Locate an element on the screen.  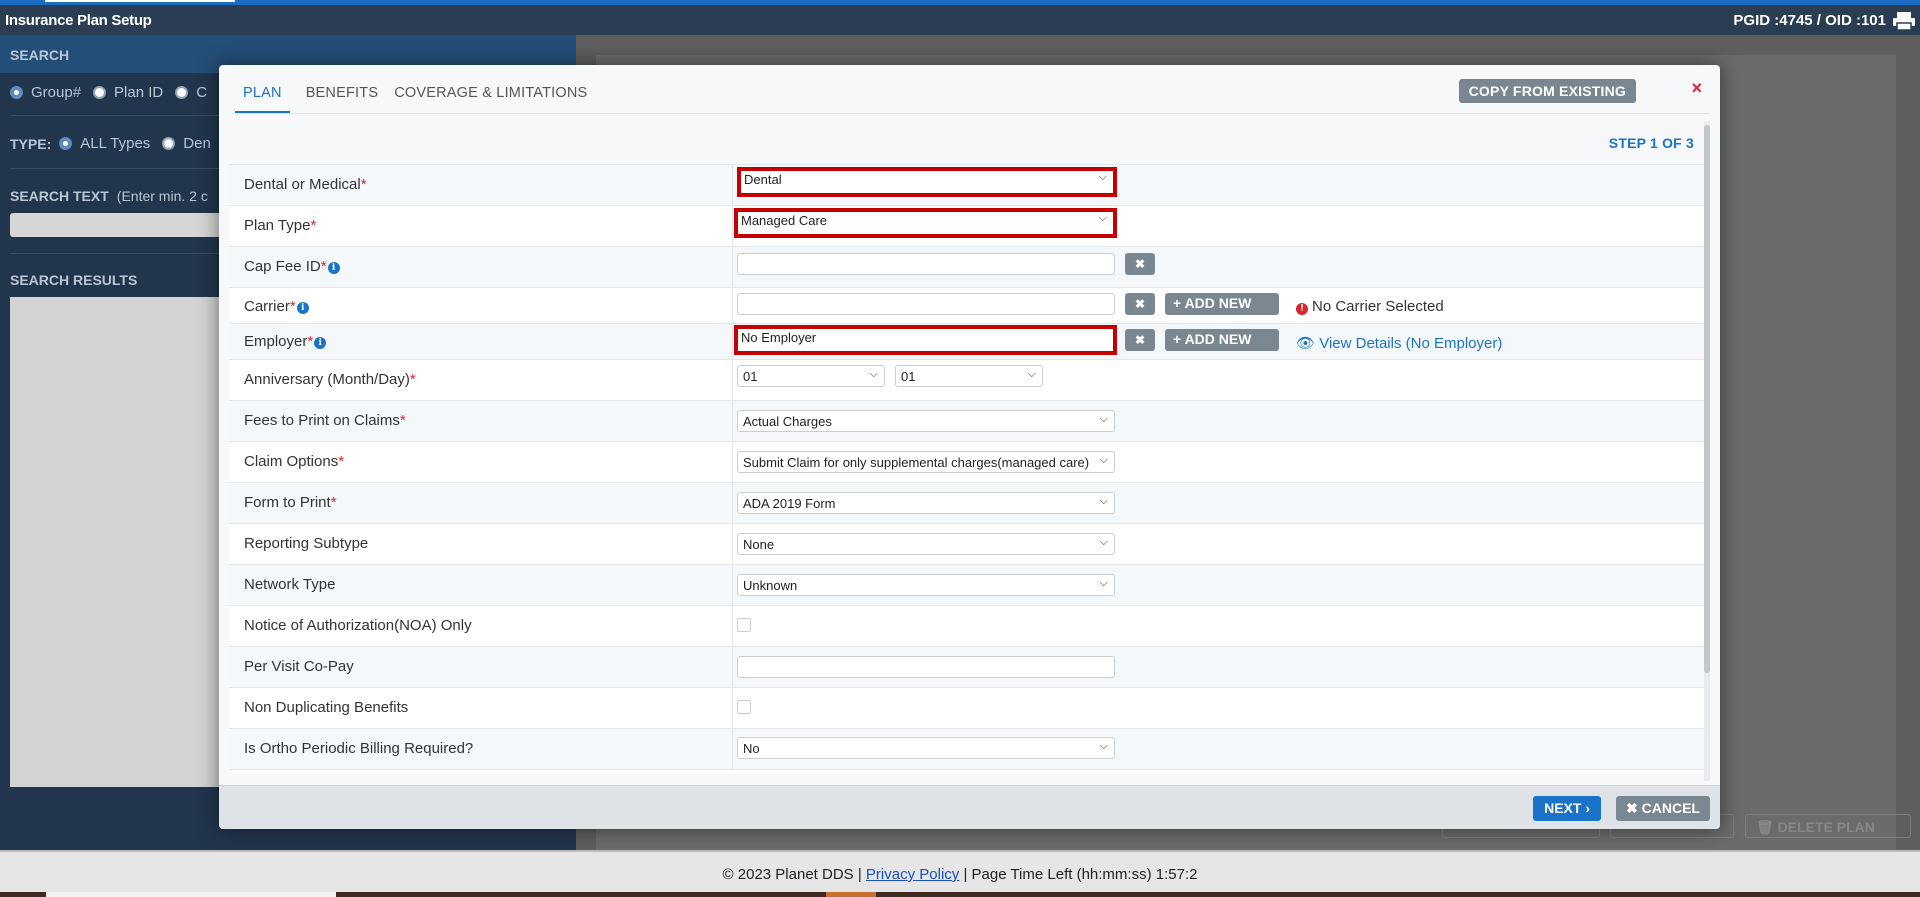
tab-benefits: BENEFITS is located at coordinates (342, 99).